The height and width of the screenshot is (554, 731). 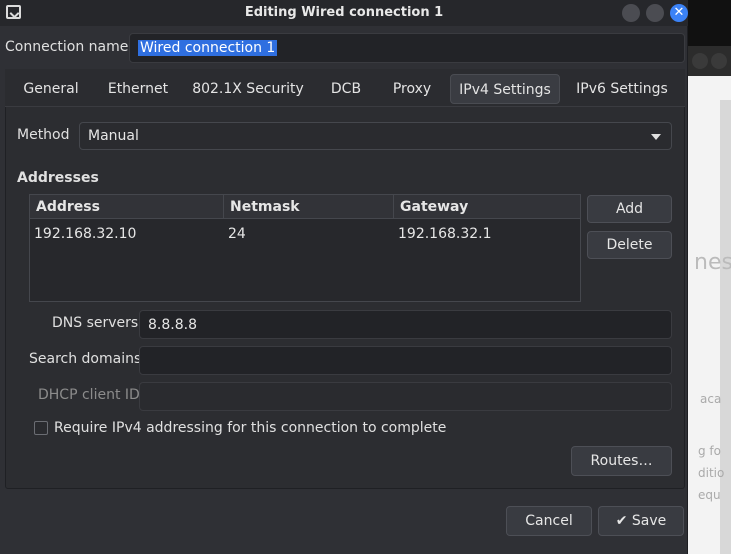 What do you see at coordinates (649, 521) in the screenshot?
I see `save-label: Save` at bounding box center [649, 521].